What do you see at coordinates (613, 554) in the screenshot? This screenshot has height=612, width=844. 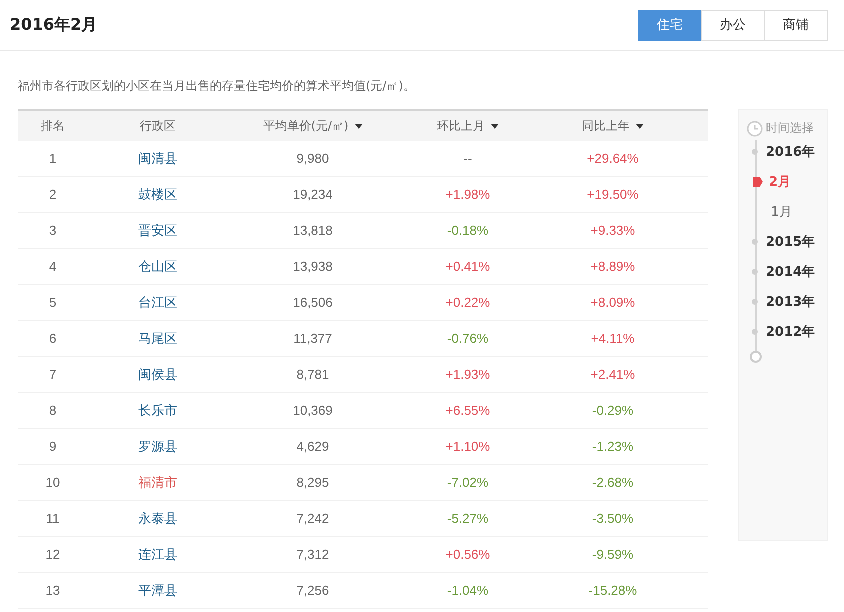 I see `year-change-cell: -9.59%` at bounding box center [613, 554].